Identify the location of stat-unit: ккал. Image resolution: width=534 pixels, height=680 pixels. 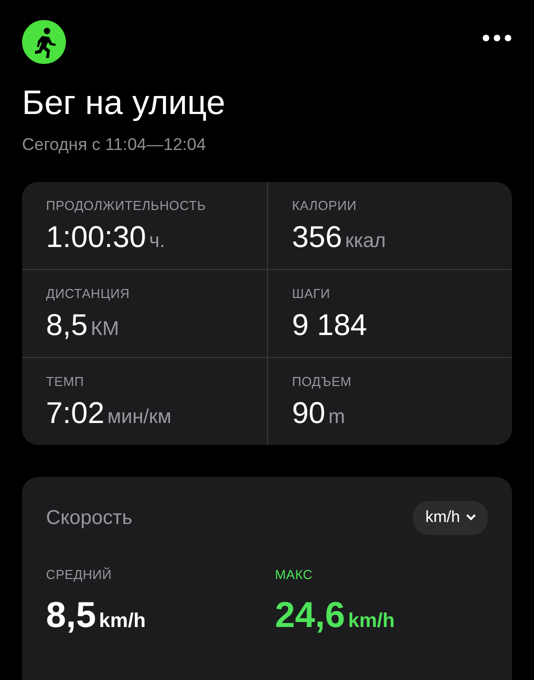
(365, 241).